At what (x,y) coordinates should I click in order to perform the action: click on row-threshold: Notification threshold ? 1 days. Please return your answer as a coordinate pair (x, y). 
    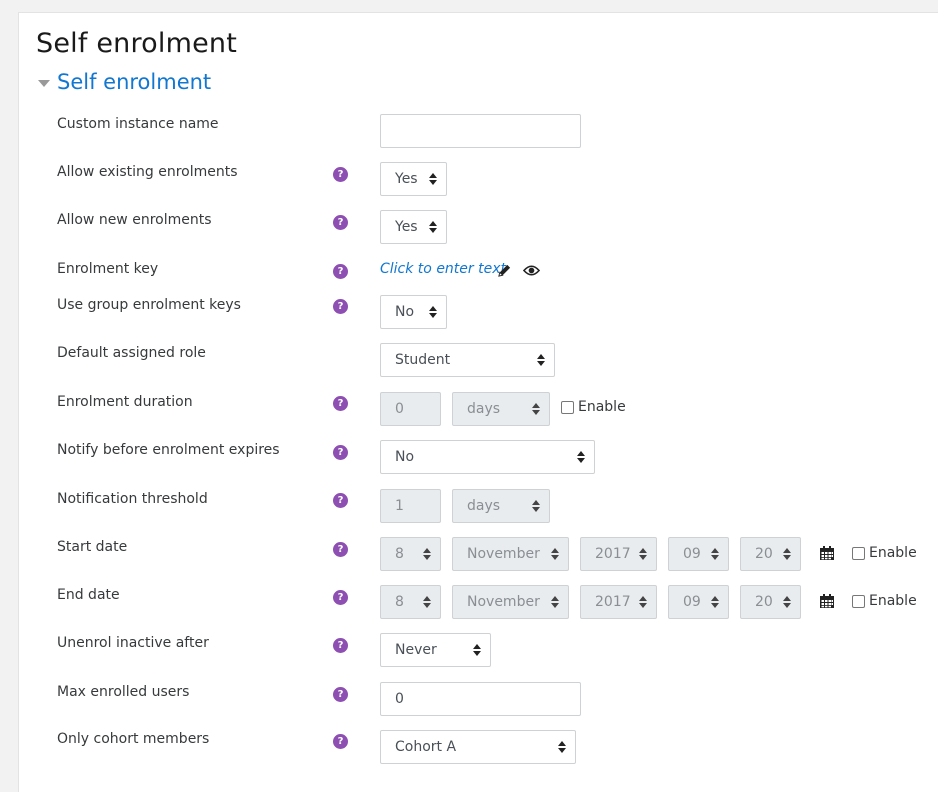
    Looking at the image, I should click on (469, 507).